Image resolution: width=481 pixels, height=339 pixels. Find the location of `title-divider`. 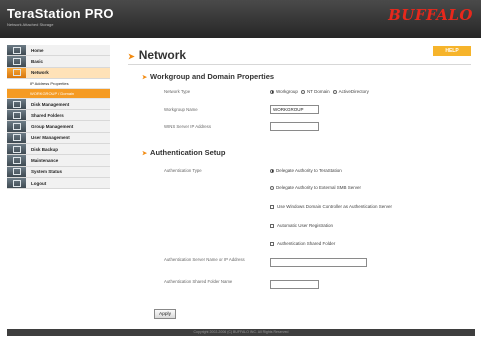

title-divider is located at coordinates (299, 64).